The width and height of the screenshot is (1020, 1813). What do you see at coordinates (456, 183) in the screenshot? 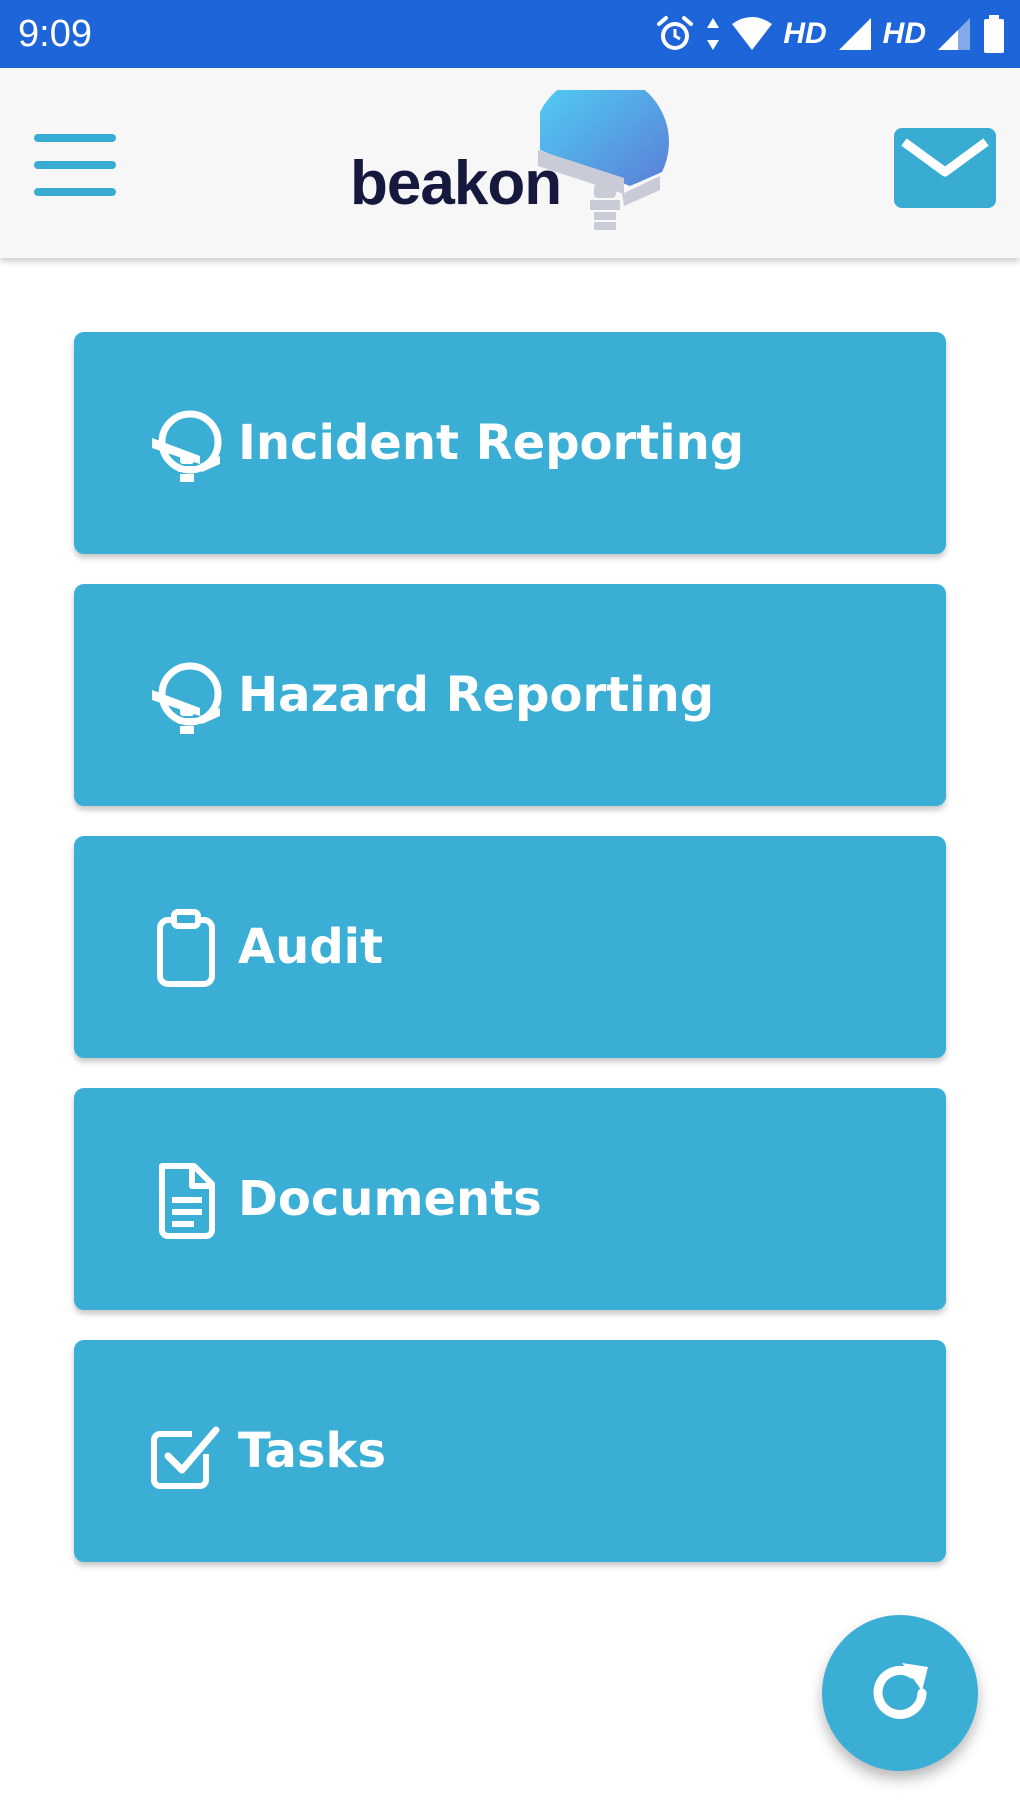
I see `logo-text: beakon` at bounding box center [456, 183].